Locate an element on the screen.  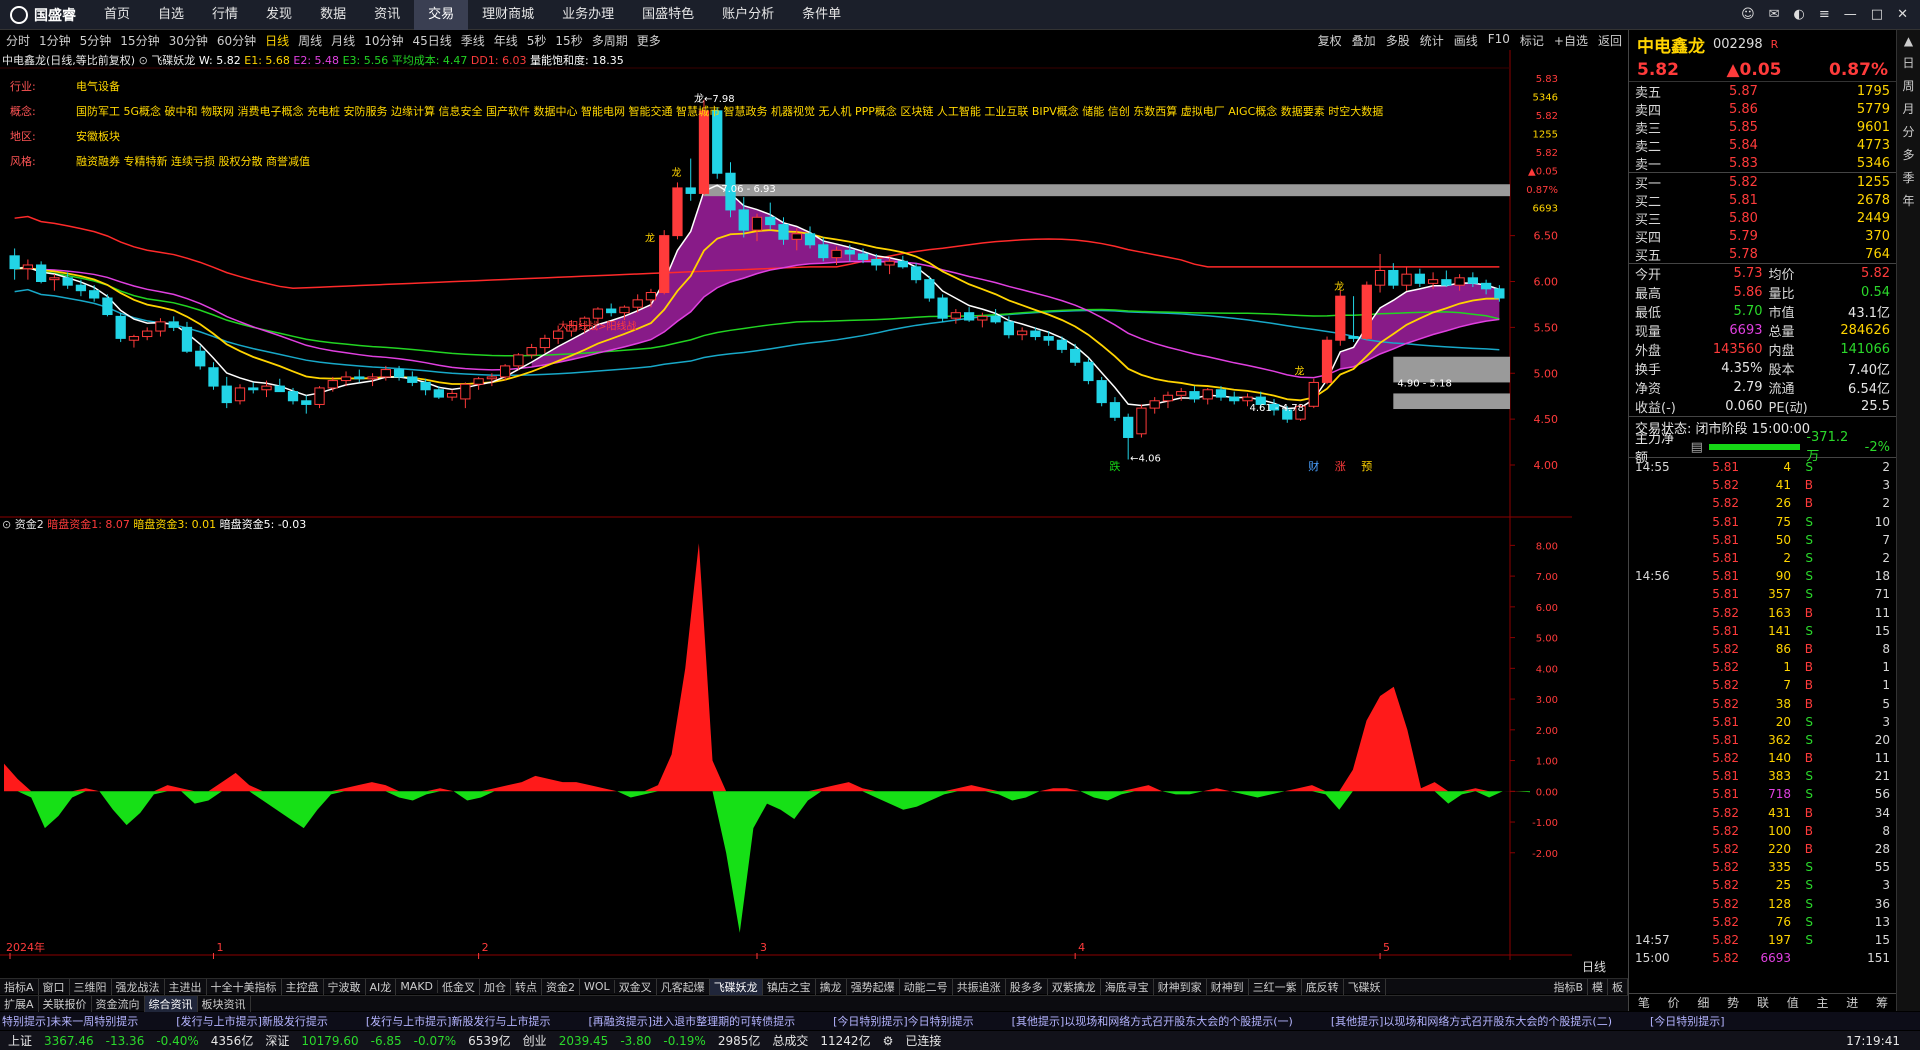
chart-tool-5: F10 is located at coordinates (1499, 40).